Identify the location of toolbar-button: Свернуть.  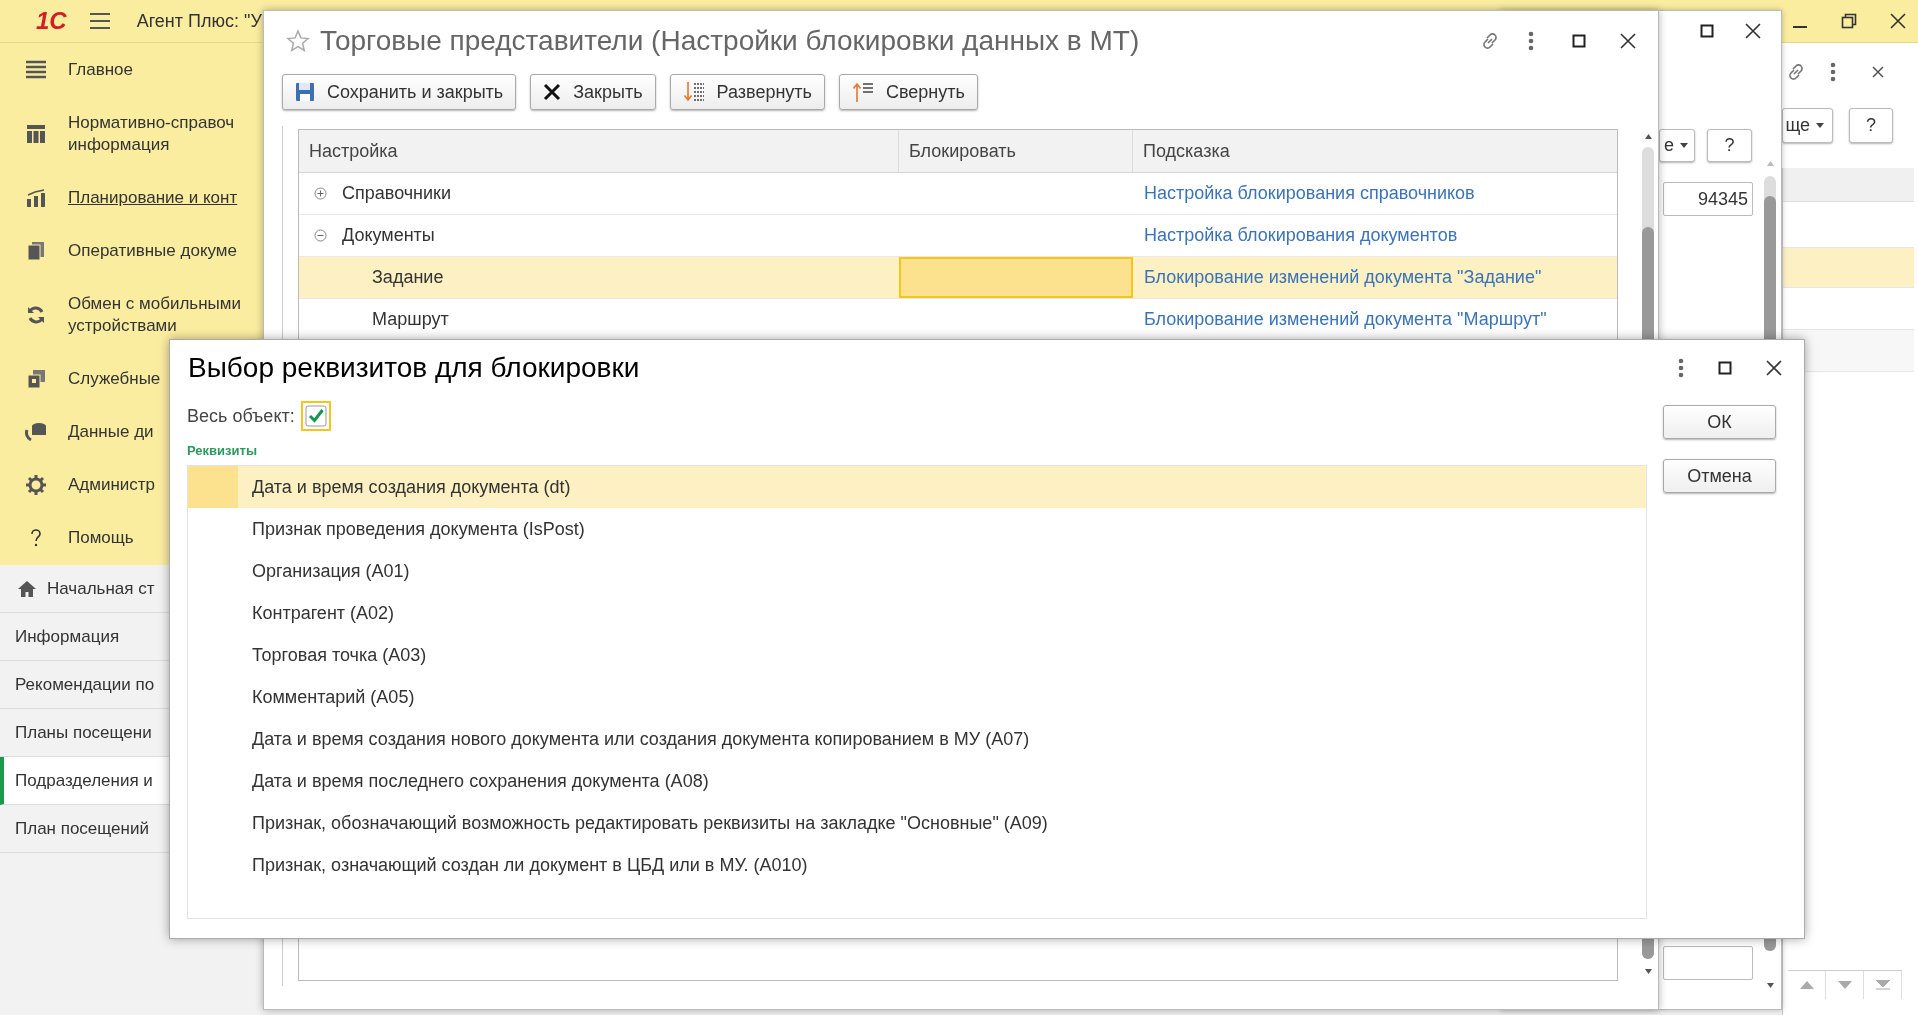
(908, 92).